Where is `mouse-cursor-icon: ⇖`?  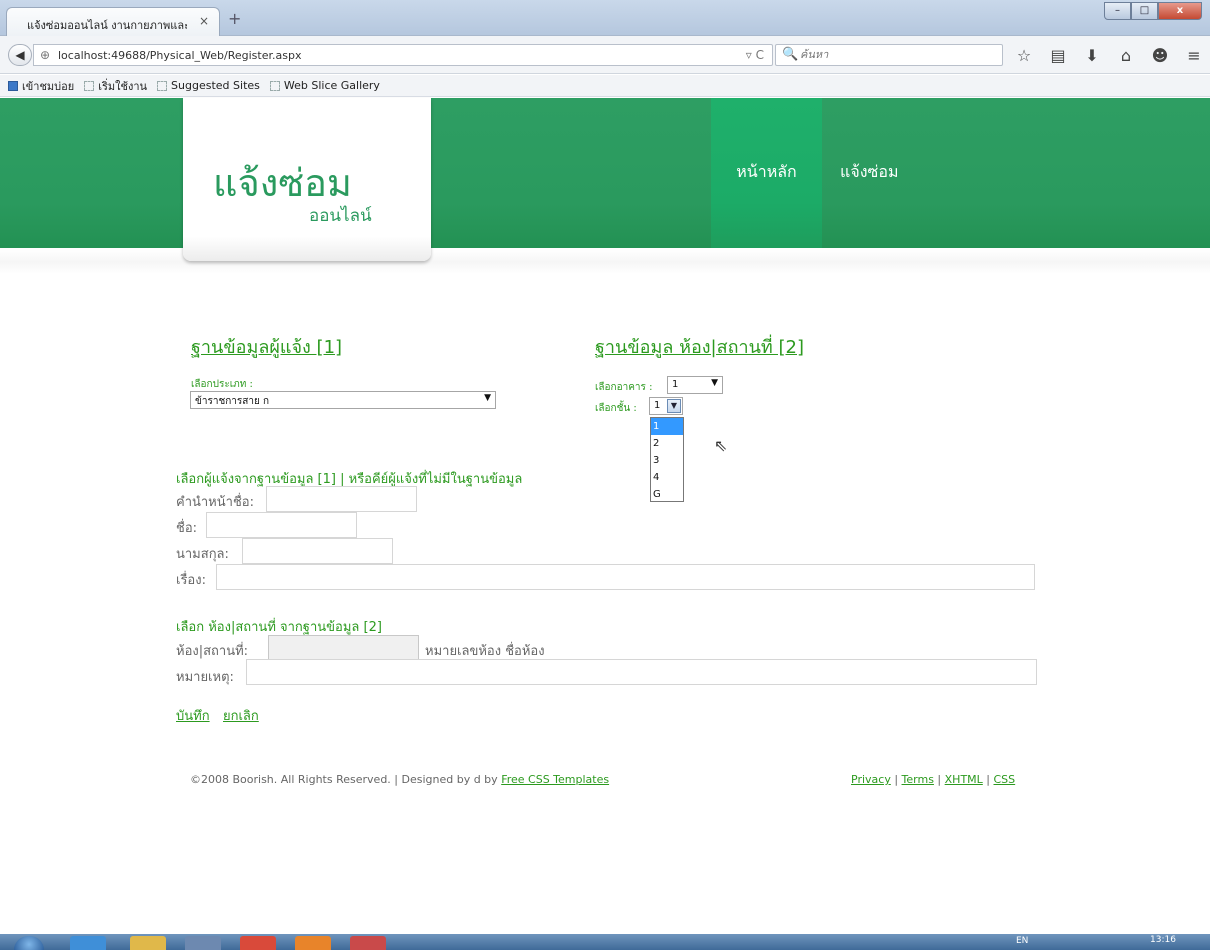
mouse-cursor-icon: ⇖ is located at coordinates (721, 445).